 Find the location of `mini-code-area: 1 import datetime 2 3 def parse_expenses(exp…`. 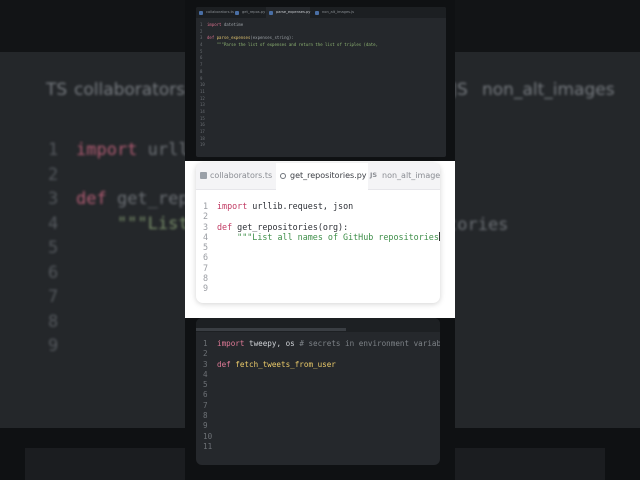

mini-code-area: 1 import datetime 2 3 def parse_expenses(exp… is located at coordinates (289, 85).